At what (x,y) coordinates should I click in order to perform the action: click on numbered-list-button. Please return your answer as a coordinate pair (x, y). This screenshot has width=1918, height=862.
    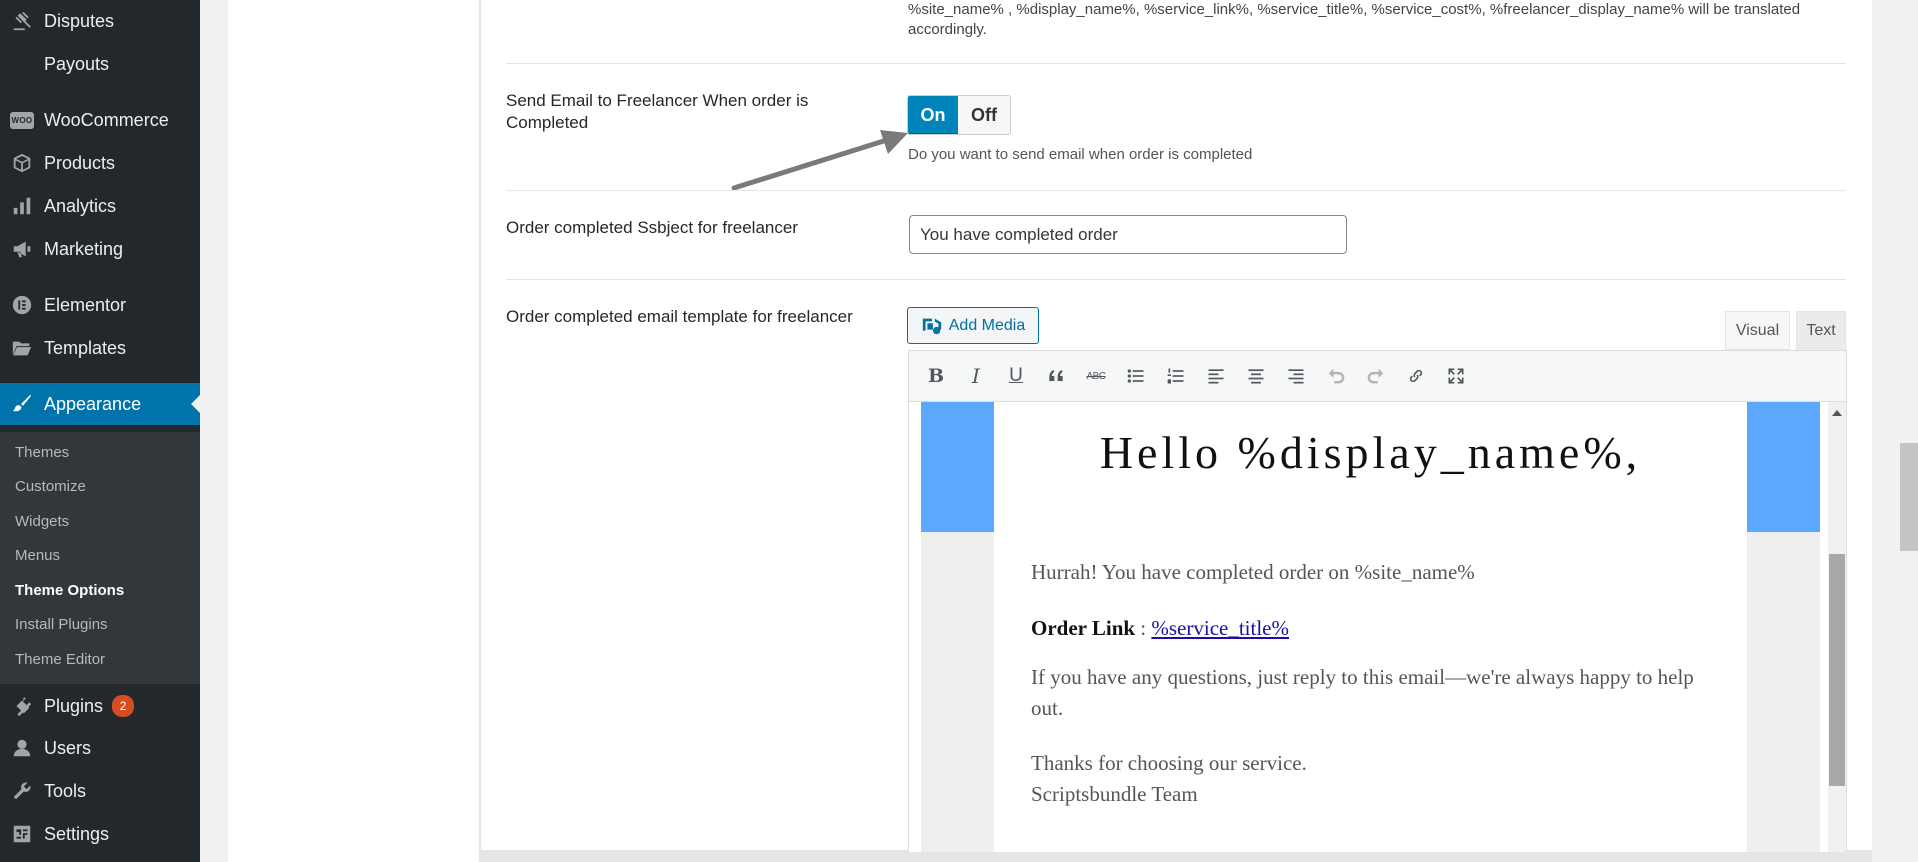
    Looking at the image, I should click on (1176, 376).